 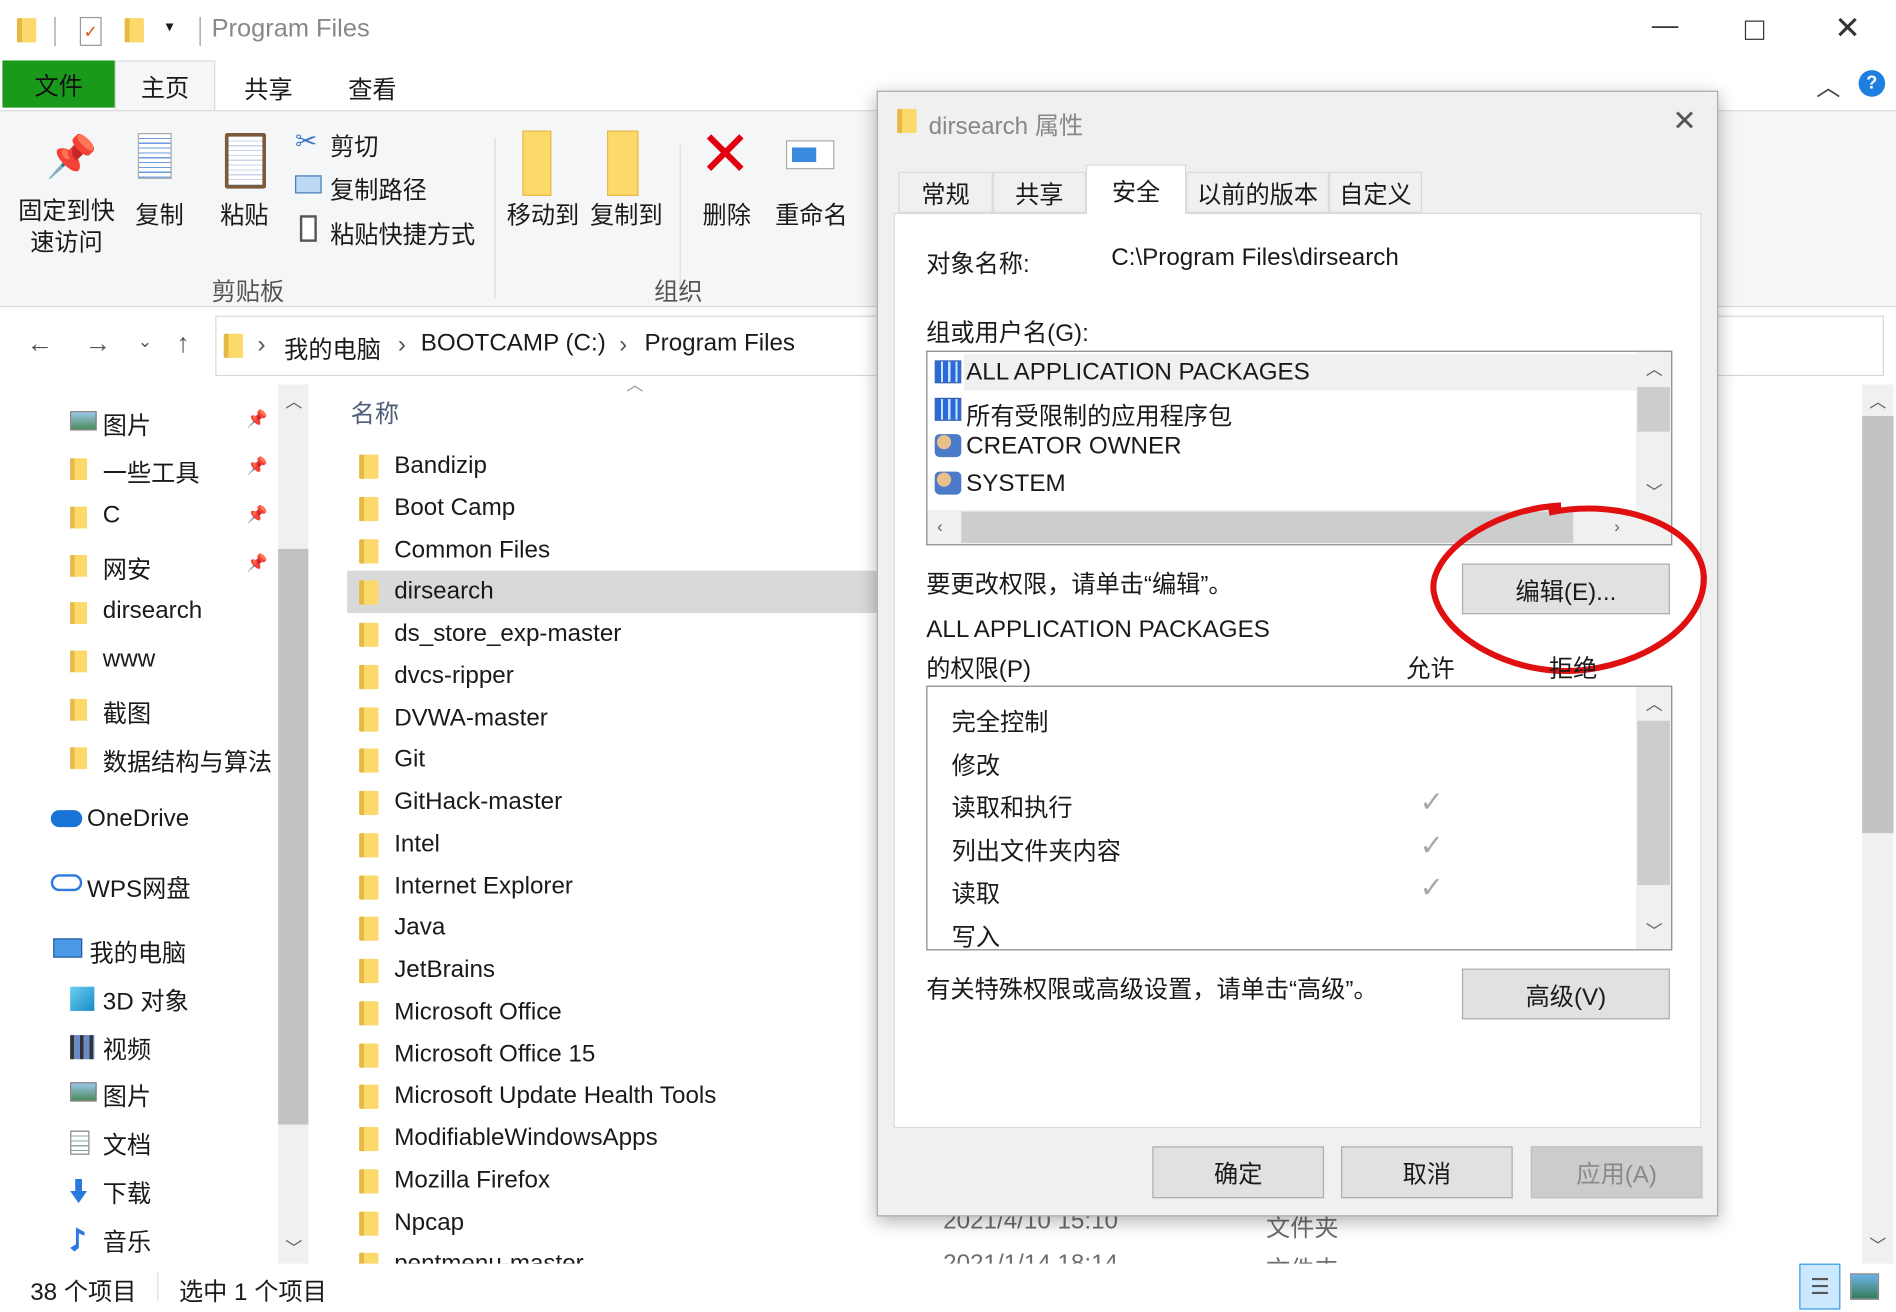 I want to click on nav-item: C 📌, so click(x=139, y=517).